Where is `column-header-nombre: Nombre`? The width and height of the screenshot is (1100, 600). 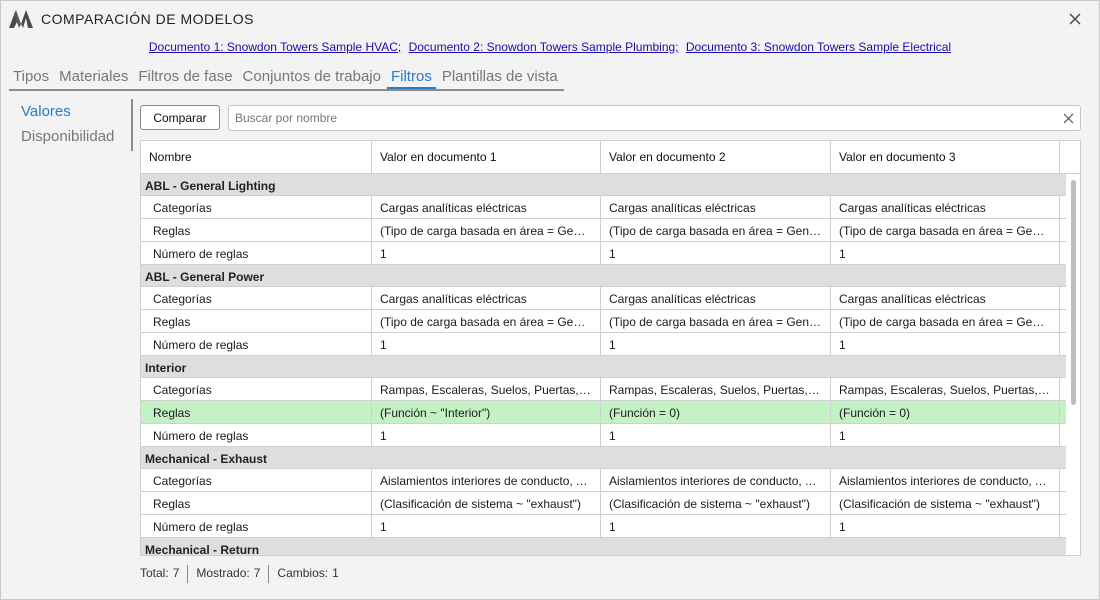
column-header-nombre: Nombre is located at coordinates (256, 157).